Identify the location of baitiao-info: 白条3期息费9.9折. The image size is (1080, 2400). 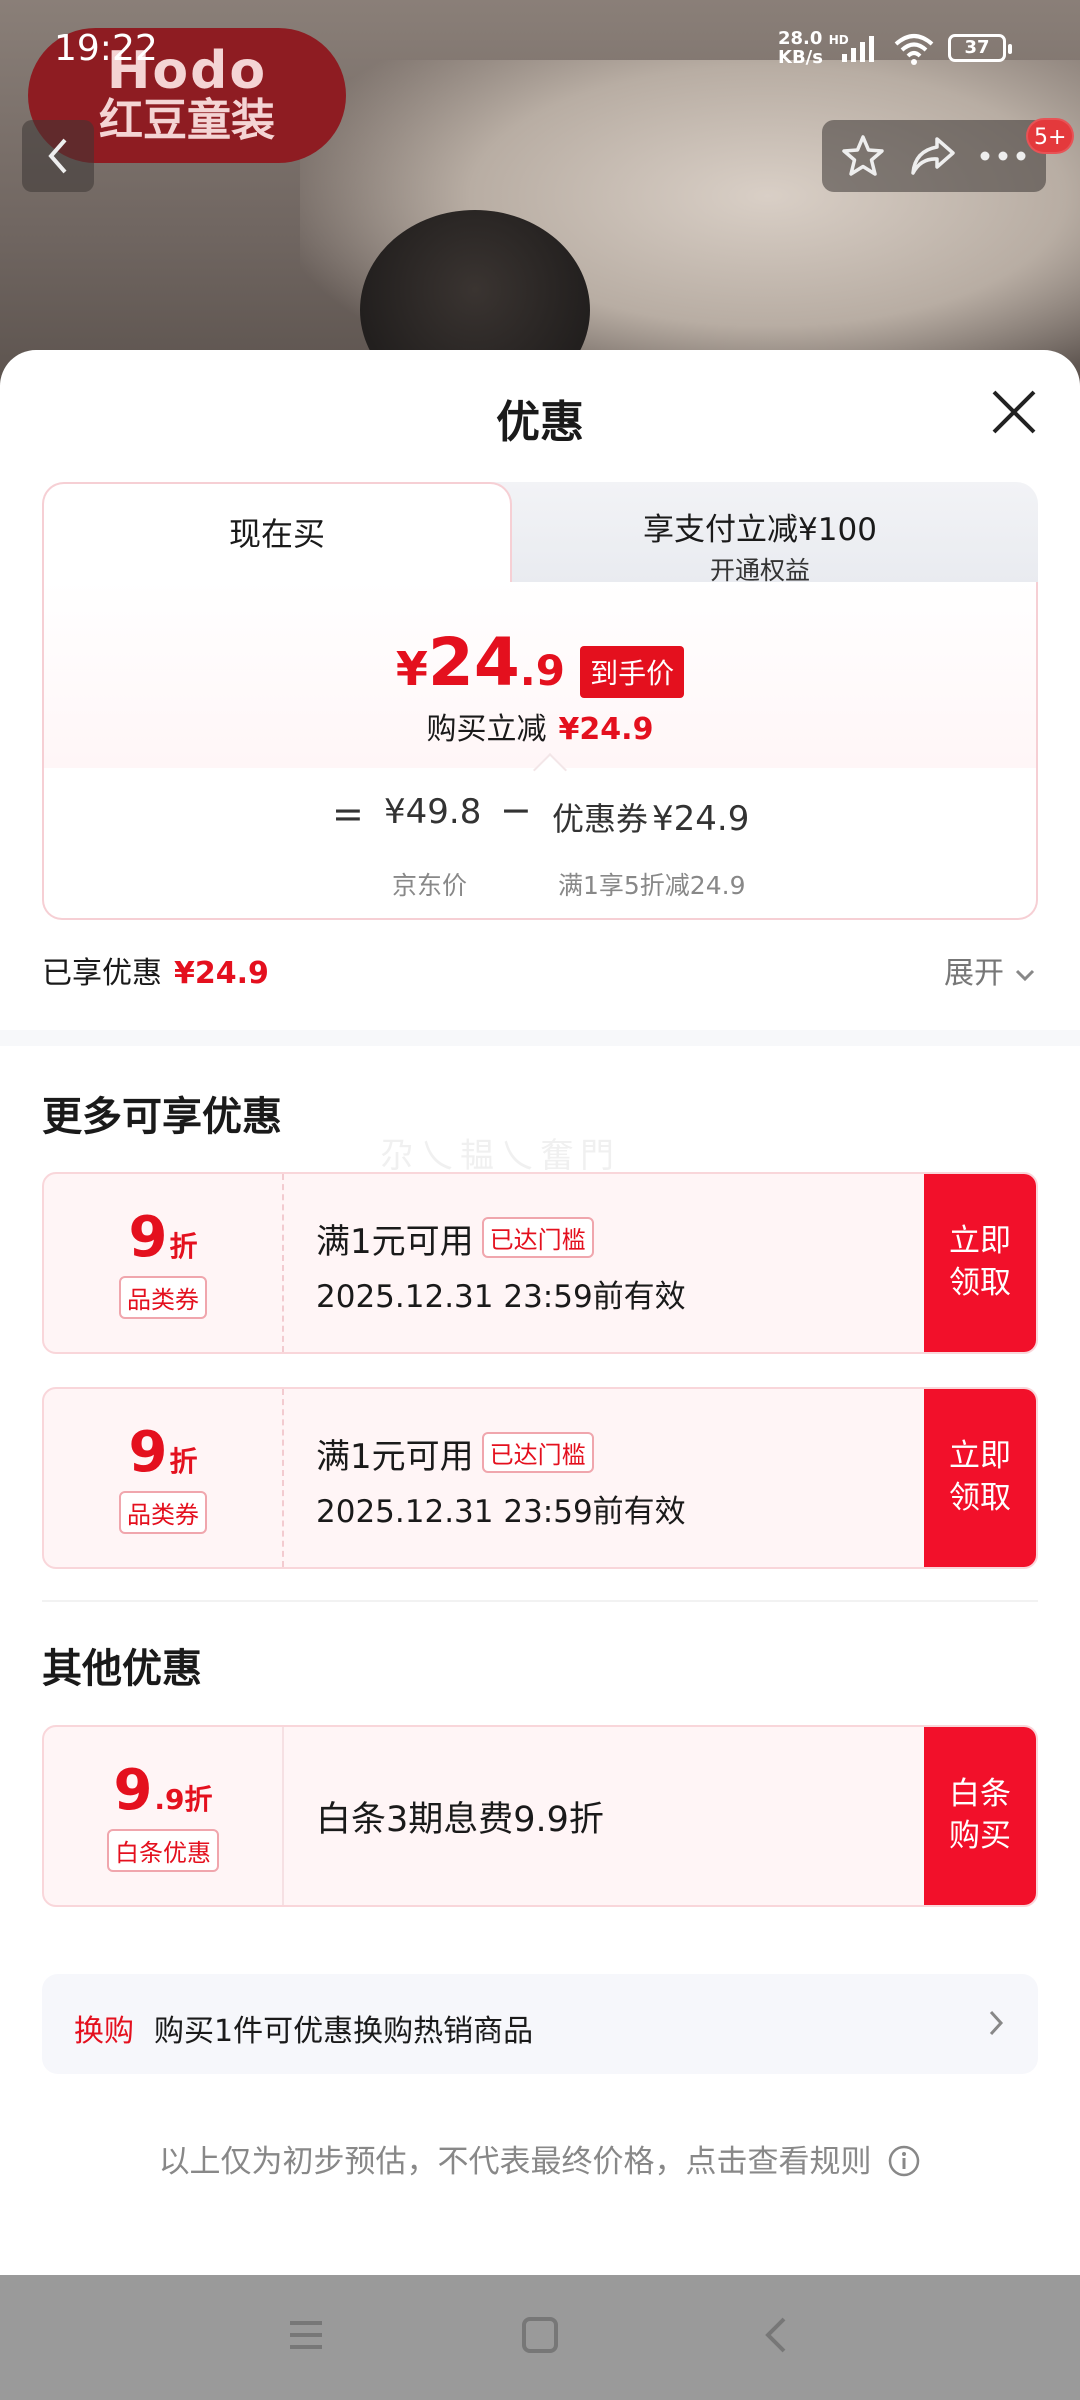
(460, 1816).